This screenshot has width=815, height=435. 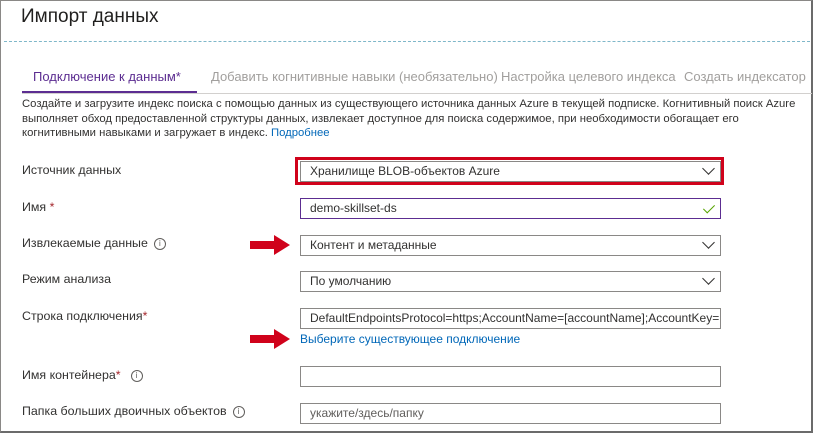 I want to click on name-label: Имя *, so click(x=38, y=207).